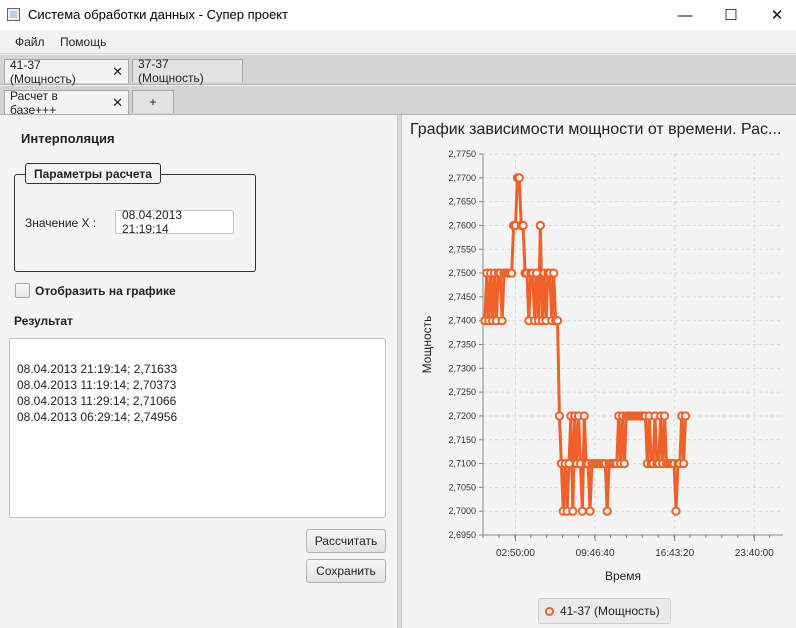  What do you see at coordinates (623, 576) in the screenshot?
I see `x-axis-label: Время` at bounding box center [623, 576].